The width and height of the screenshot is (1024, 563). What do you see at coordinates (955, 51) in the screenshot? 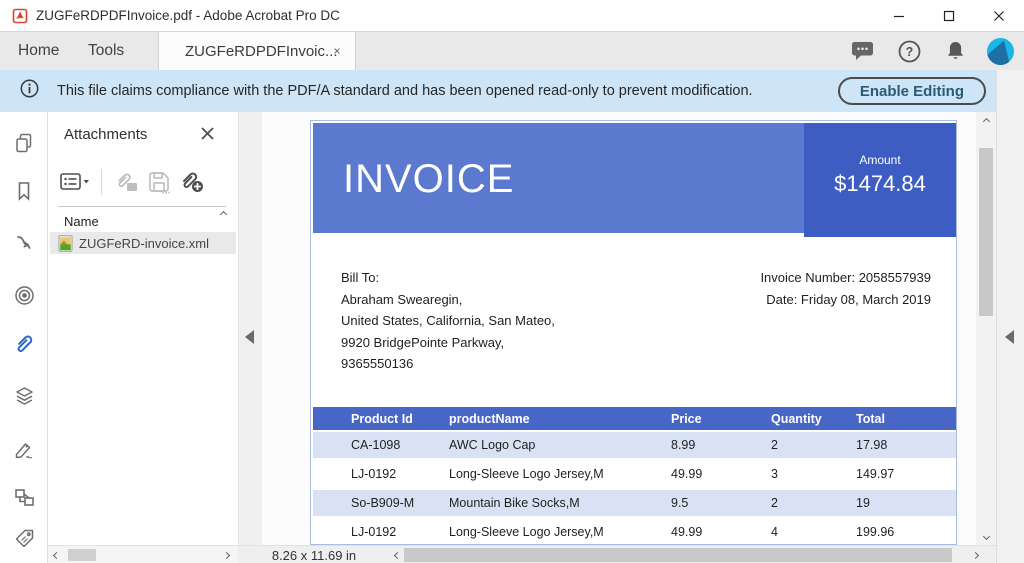
I see `notifications-bell-icon` at bounding box center [955, 51].